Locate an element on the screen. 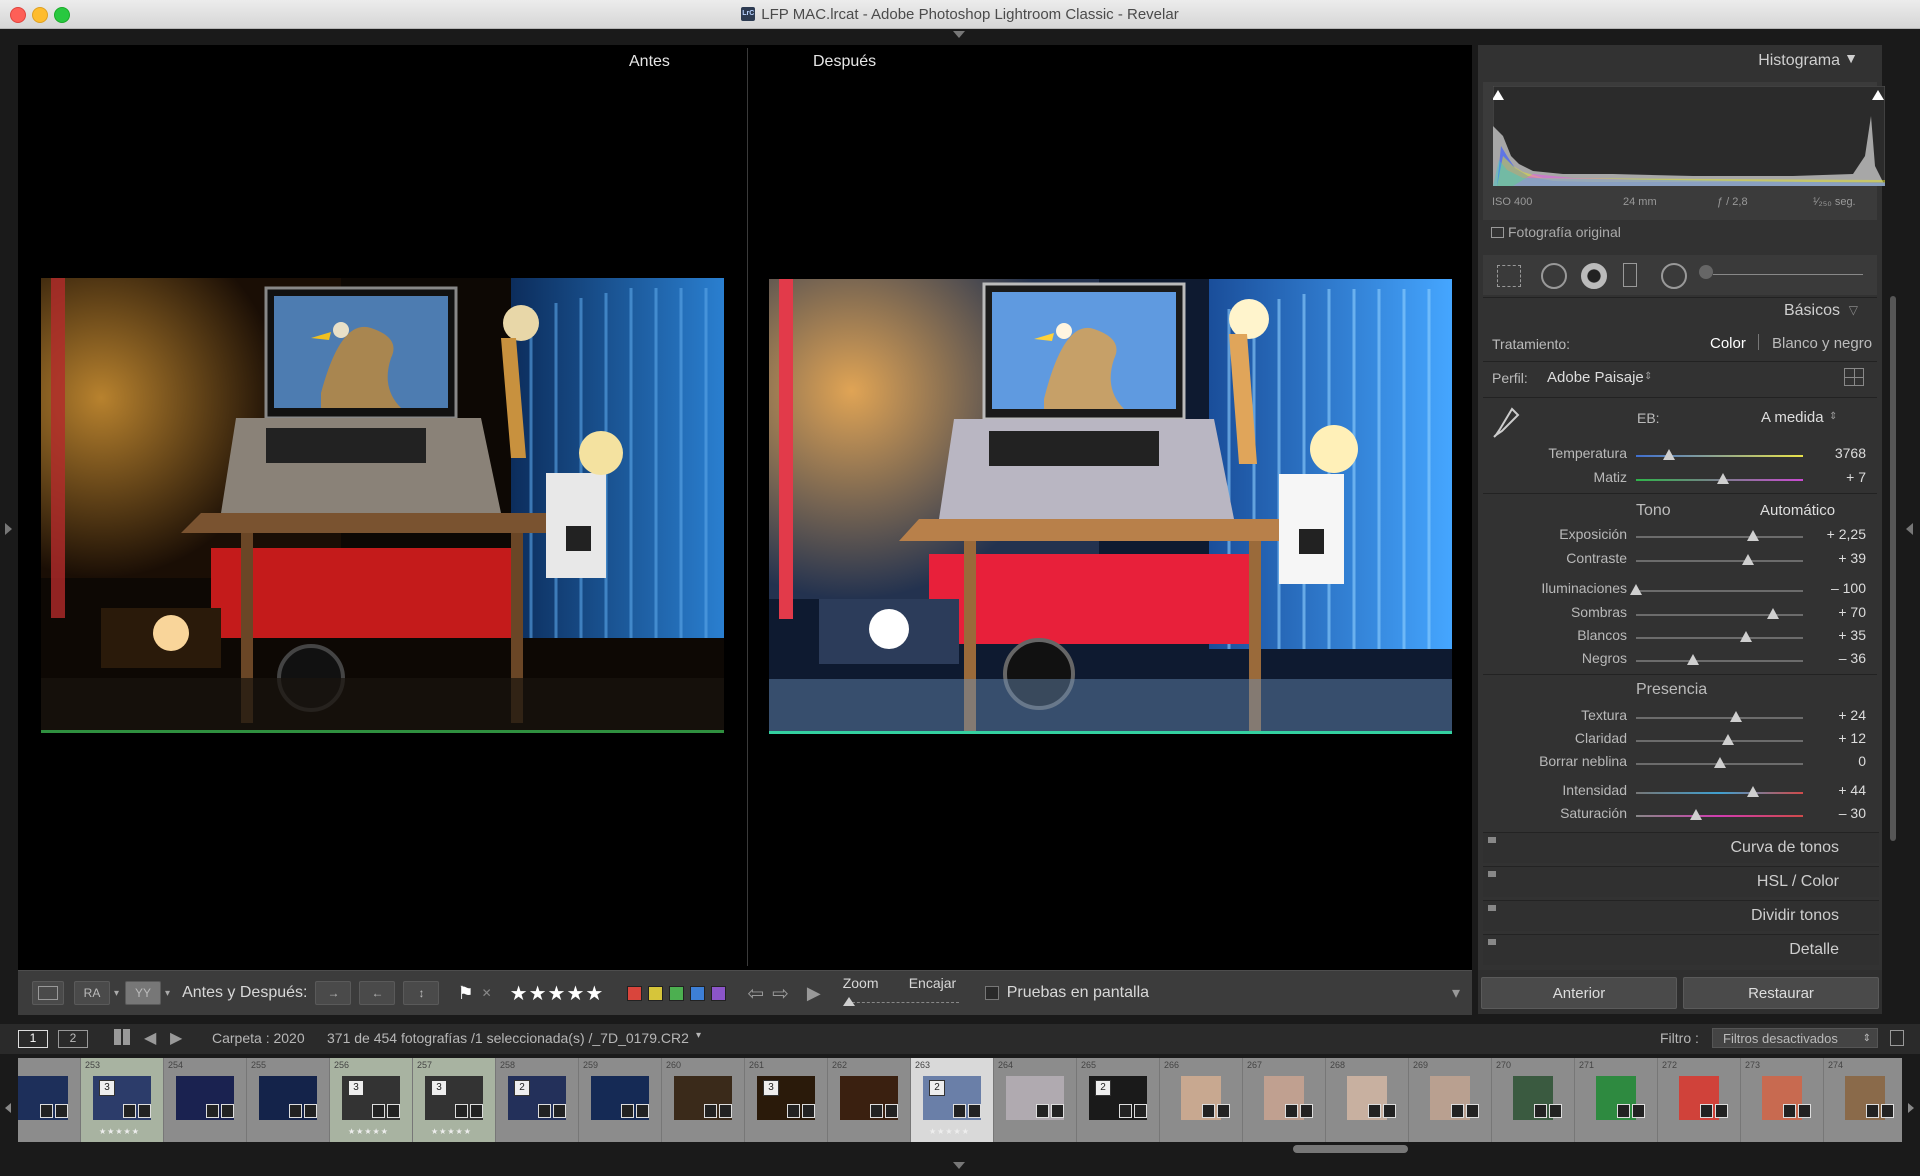  wb-dropdown: A medida is located at coordinates (1792, 417).